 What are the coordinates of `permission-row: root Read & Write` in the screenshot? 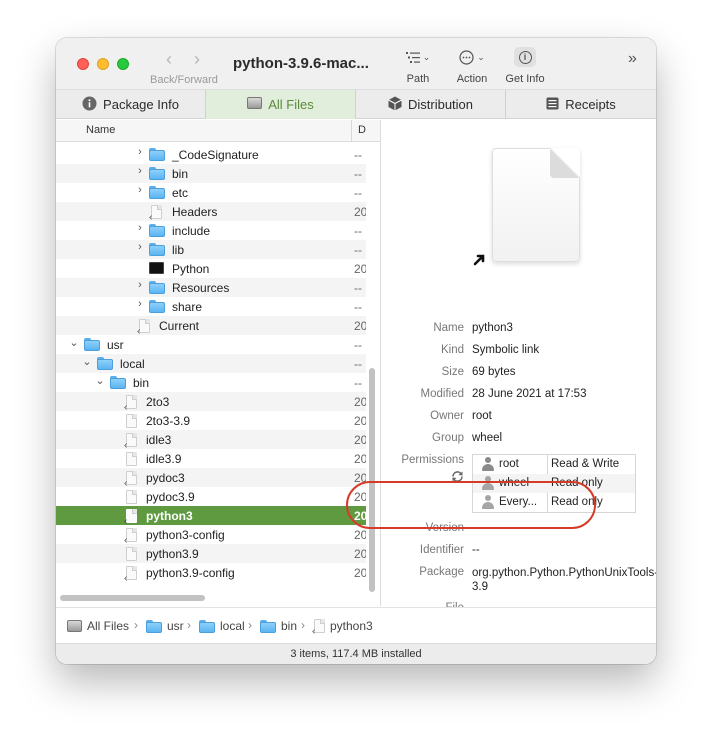 It's located at (554, 464).